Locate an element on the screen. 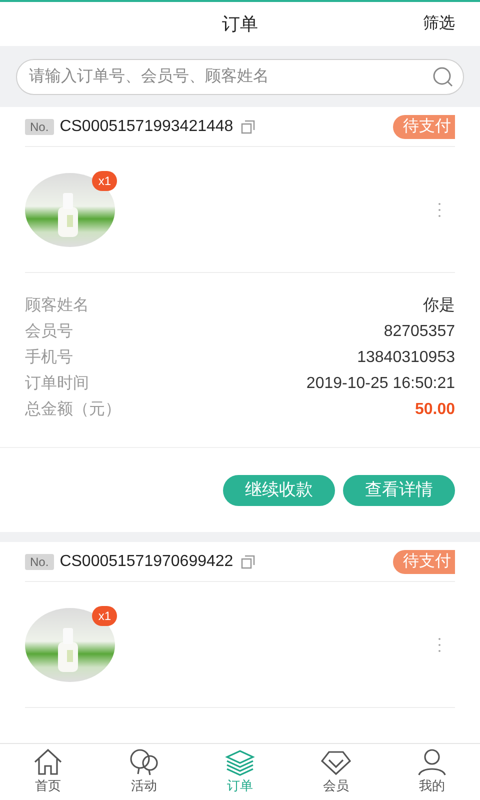 The width and height of the screenshot is (480, 800). search-icon is located at coordinates (443, 77).